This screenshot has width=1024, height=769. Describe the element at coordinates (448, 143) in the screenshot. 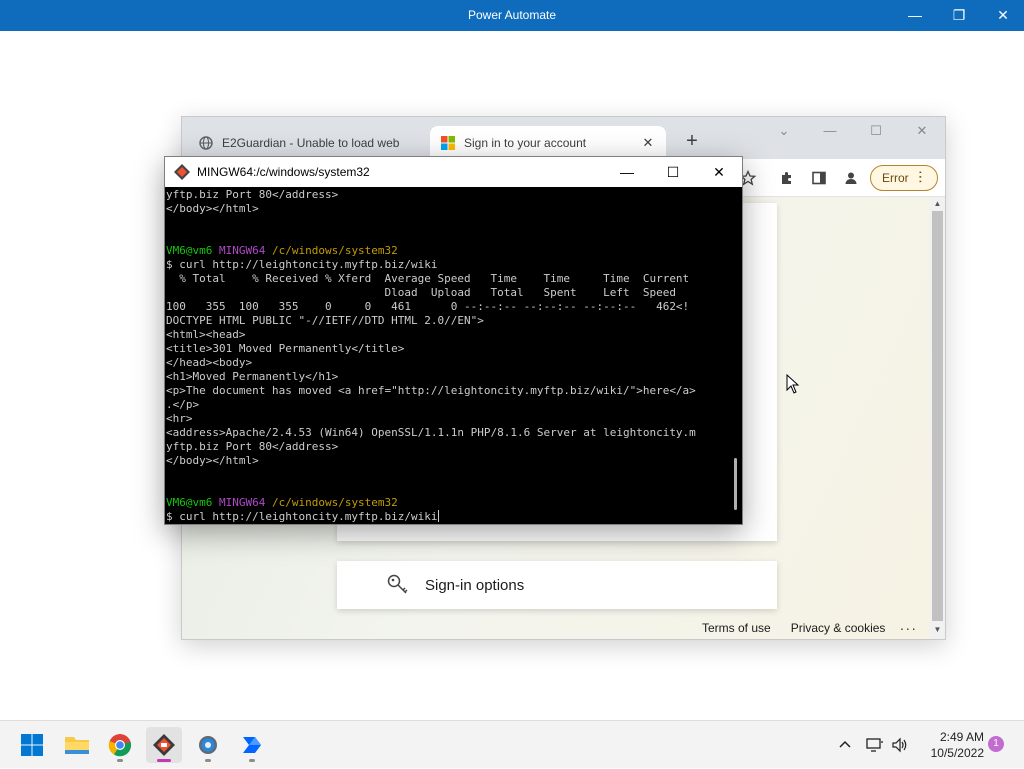

I see `microsoft-logo-icon` at that location.